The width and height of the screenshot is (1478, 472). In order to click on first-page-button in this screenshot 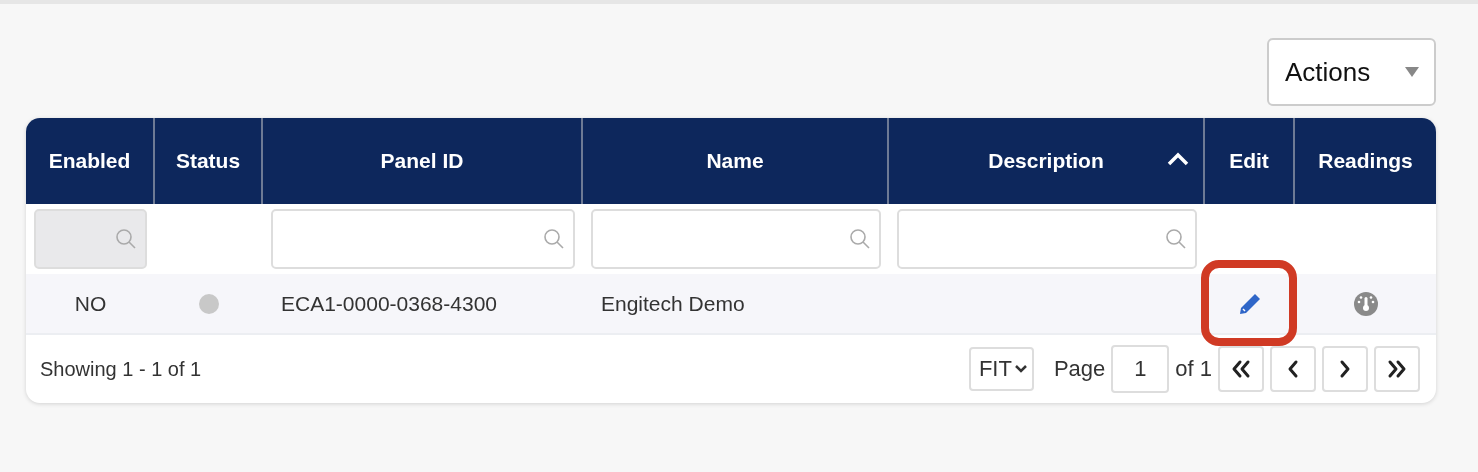, I will do `click(1241, 369)`.